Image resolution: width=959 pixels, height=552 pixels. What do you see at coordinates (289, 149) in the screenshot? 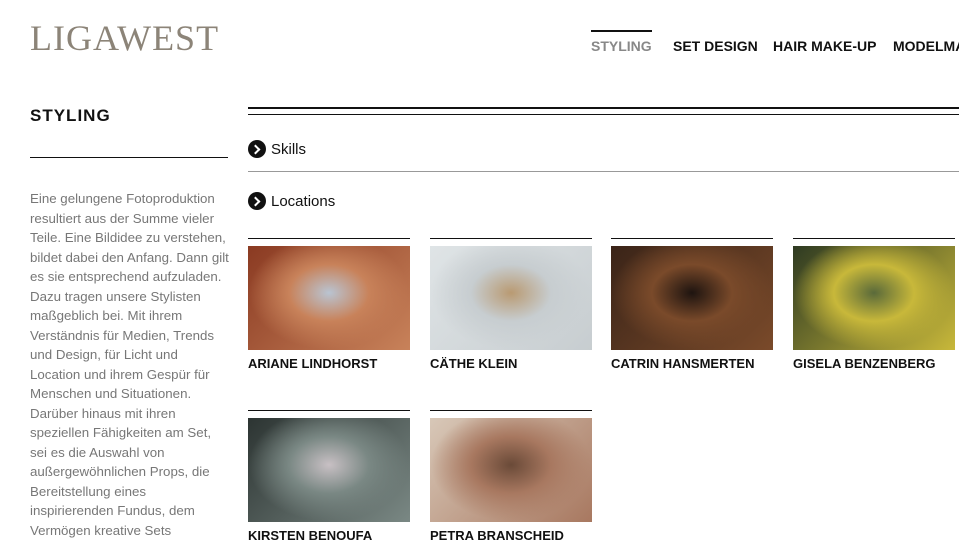
I see `accordion-skills-label: Skills` at bounding box center [289, 149].